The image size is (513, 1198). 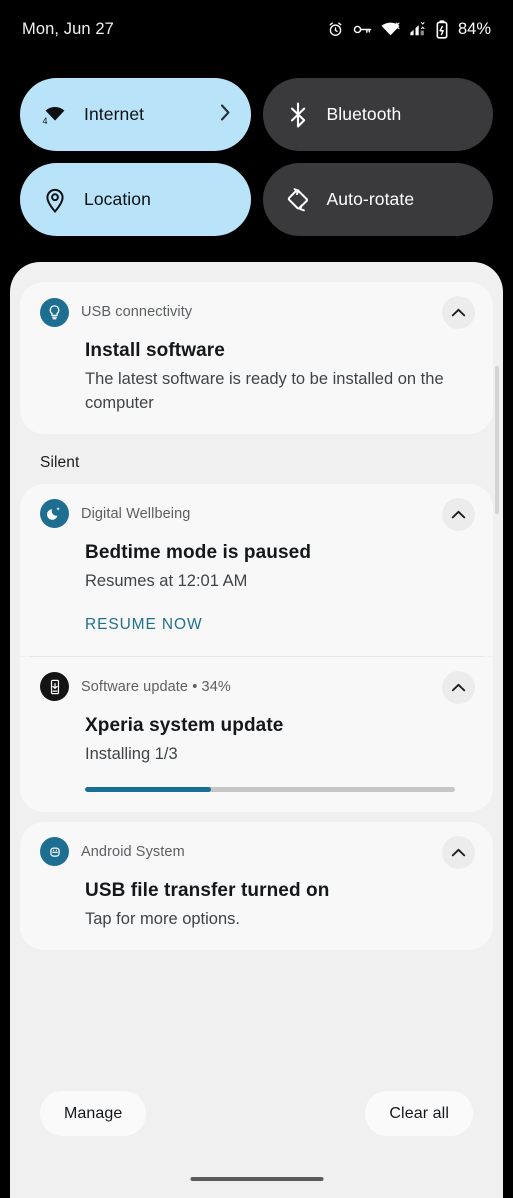 I want to click on system-update-icon, so click(x=54, y=687).